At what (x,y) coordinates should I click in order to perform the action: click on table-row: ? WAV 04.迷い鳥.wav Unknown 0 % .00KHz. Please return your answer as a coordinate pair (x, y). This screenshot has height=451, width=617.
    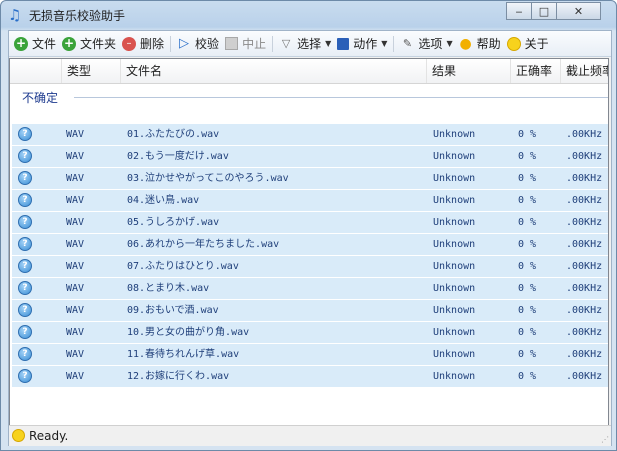
    Looking at the image, I should click on (310, 200).